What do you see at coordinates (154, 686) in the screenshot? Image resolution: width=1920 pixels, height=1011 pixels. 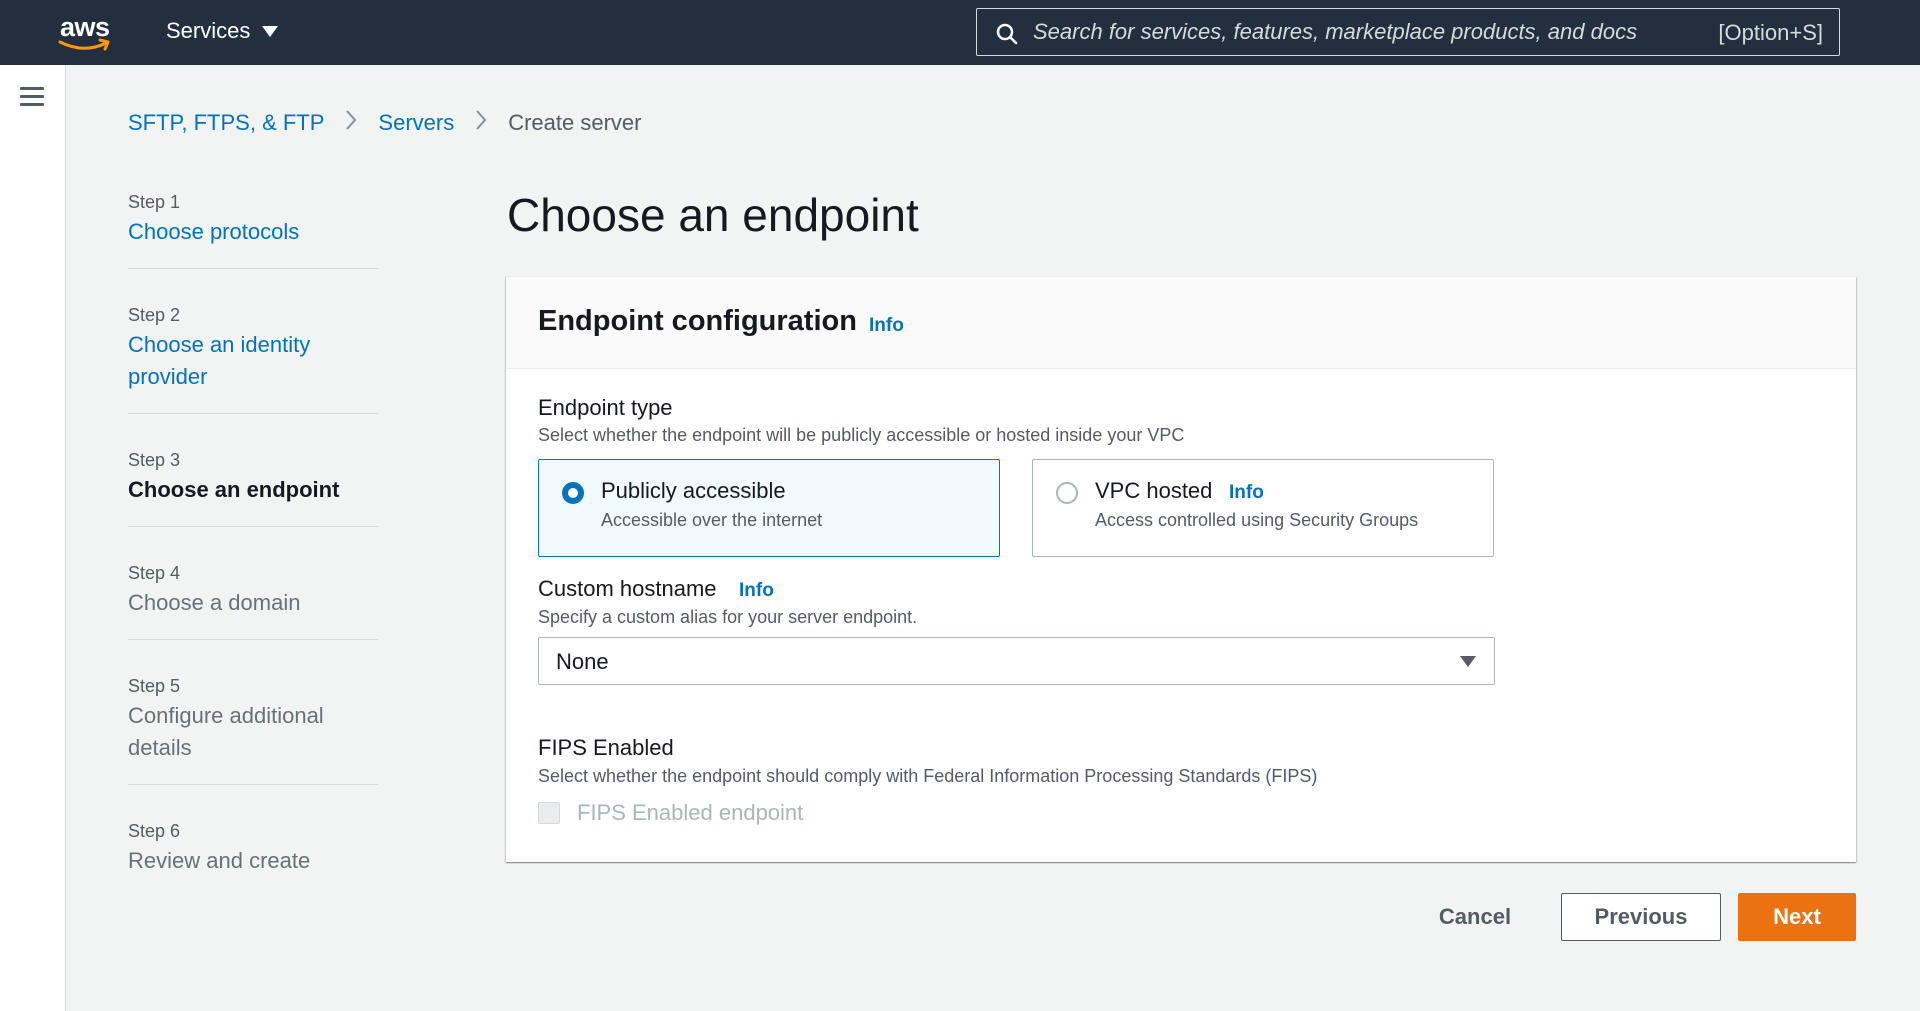 I see `step-number: Step 5` at bounding box center [154, 686].